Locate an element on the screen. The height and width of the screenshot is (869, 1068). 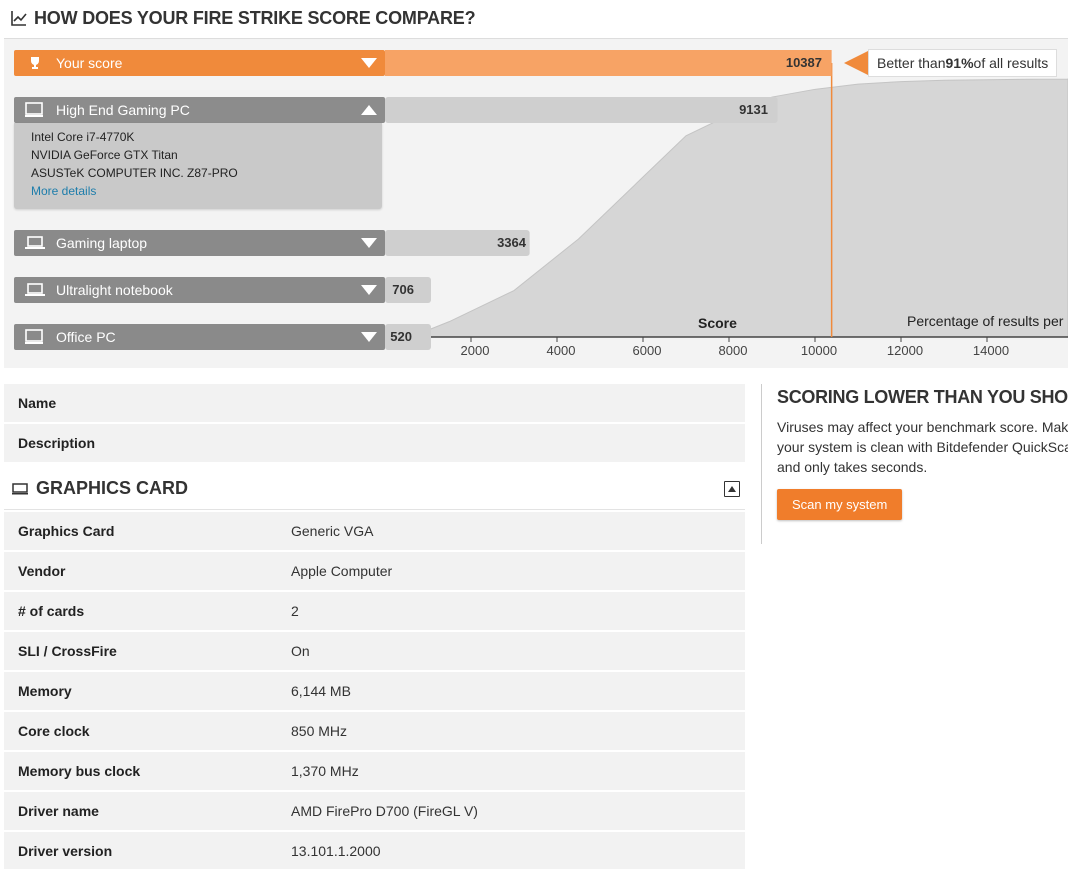
row-key: Memory bus clock is located at coordinates (79, 771).